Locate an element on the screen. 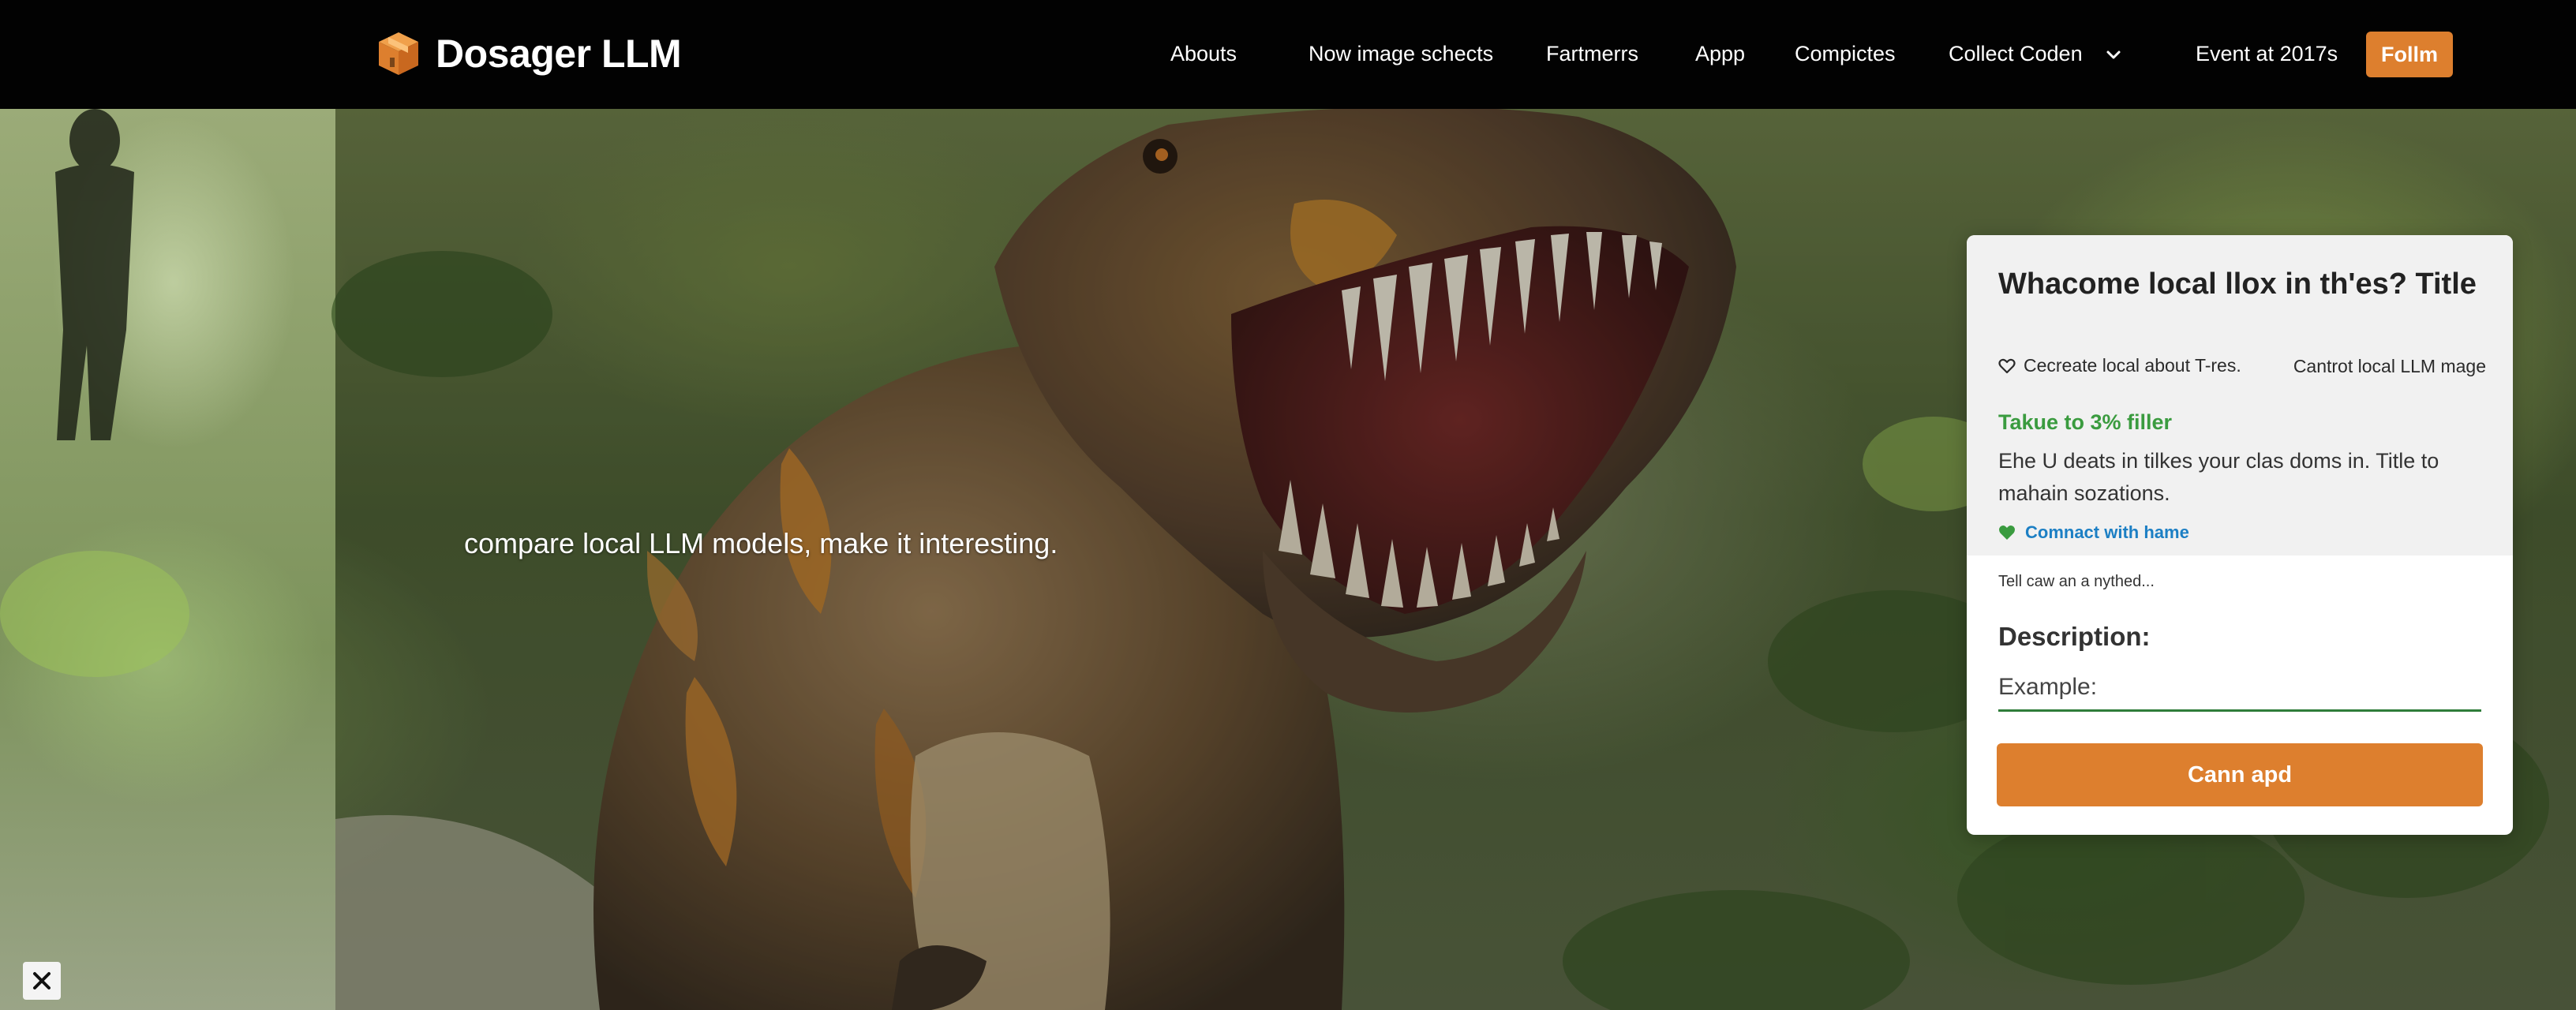 This screenshot has width=2576, height=1010. brand-link: Dosager LLM is located at coordinates (528, 53).